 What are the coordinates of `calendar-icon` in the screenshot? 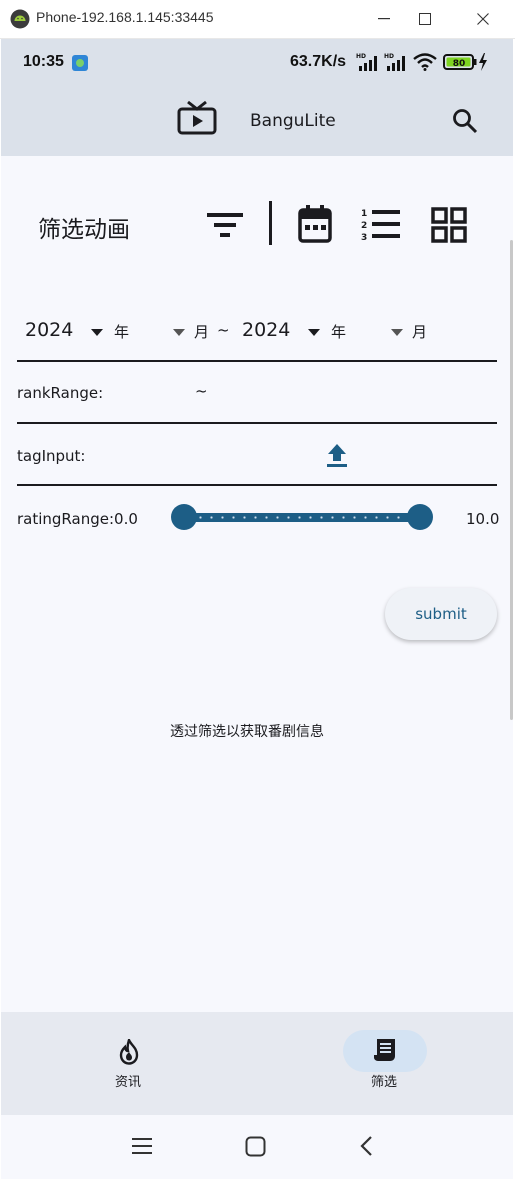 It's located at (315, 226).